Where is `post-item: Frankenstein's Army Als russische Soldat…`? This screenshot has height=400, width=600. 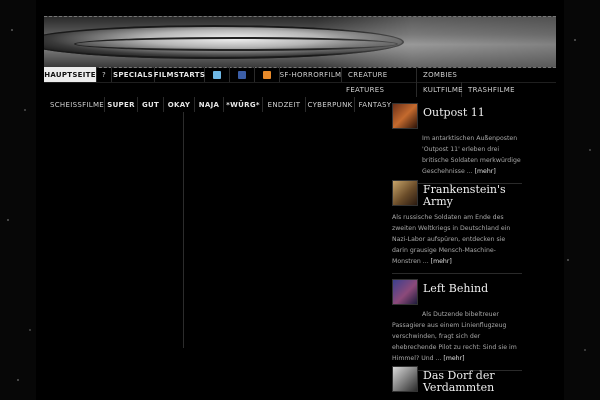 post-item: Frankenstein's Army Als russische Soldat… is located at coordinates (457, 227).